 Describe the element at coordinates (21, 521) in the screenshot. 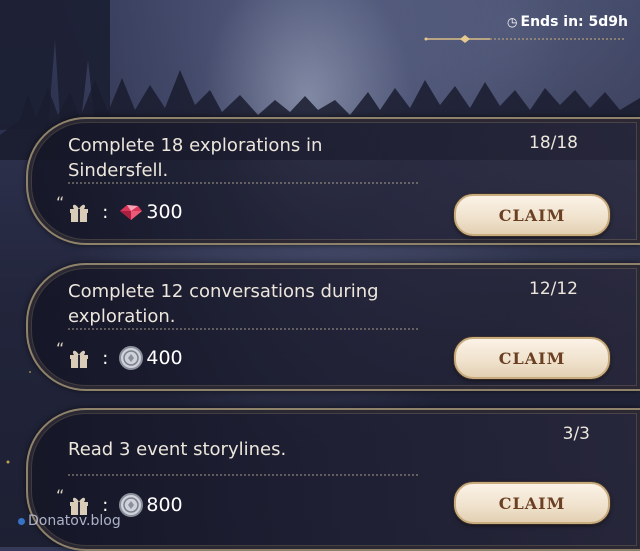

I see `watermark-dot-icon` at that location.